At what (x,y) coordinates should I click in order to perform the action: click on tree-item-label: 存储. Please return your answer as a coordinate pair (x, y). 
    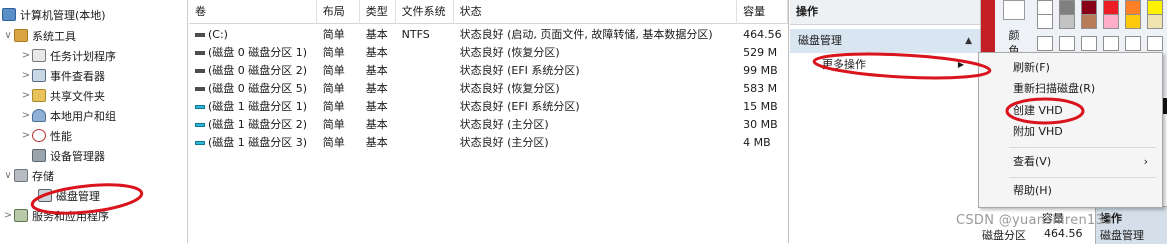
    Looking at the image, I should click on (43, 176).